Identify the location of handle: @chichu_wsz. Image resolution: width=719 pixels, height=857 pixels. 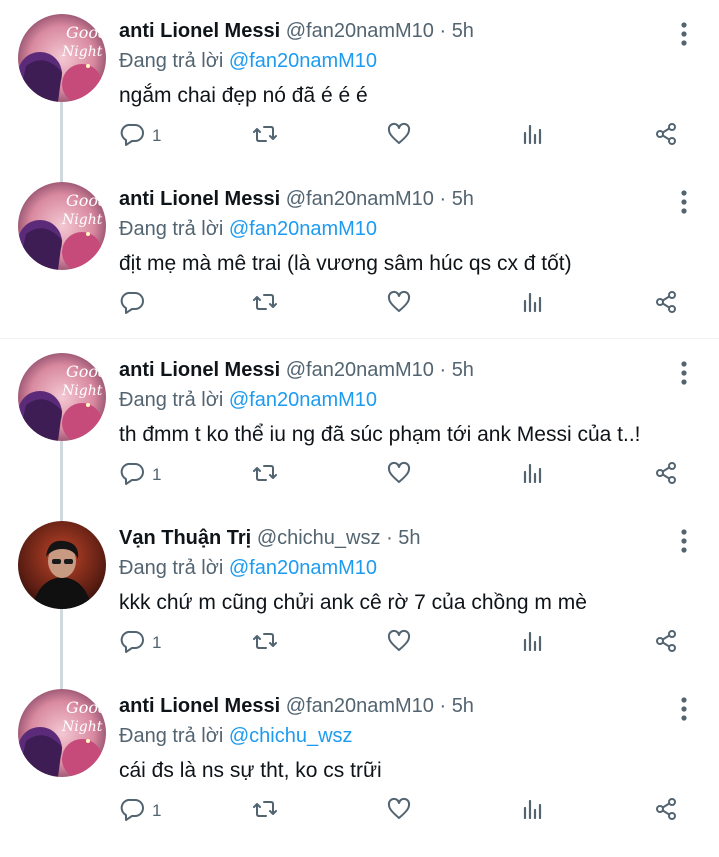
(319, 538).